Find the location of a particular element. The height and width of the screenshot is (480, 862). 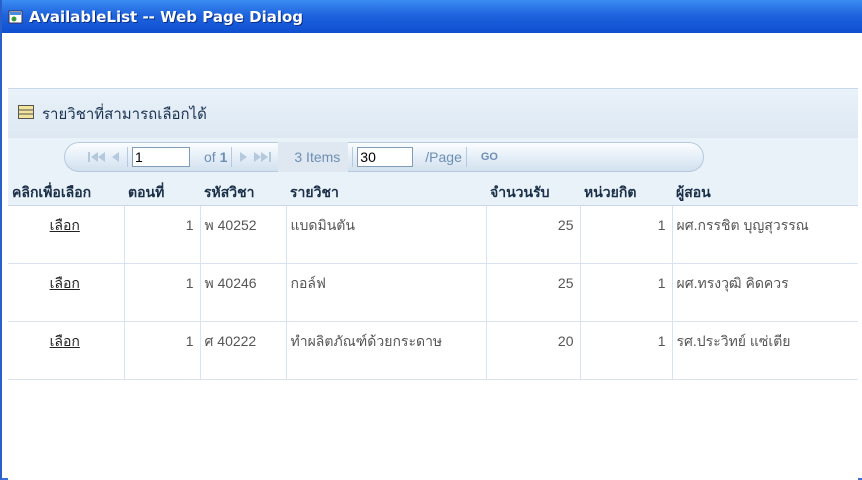

header-credit: หน่วยกิต is located at coordinates (626, 192).